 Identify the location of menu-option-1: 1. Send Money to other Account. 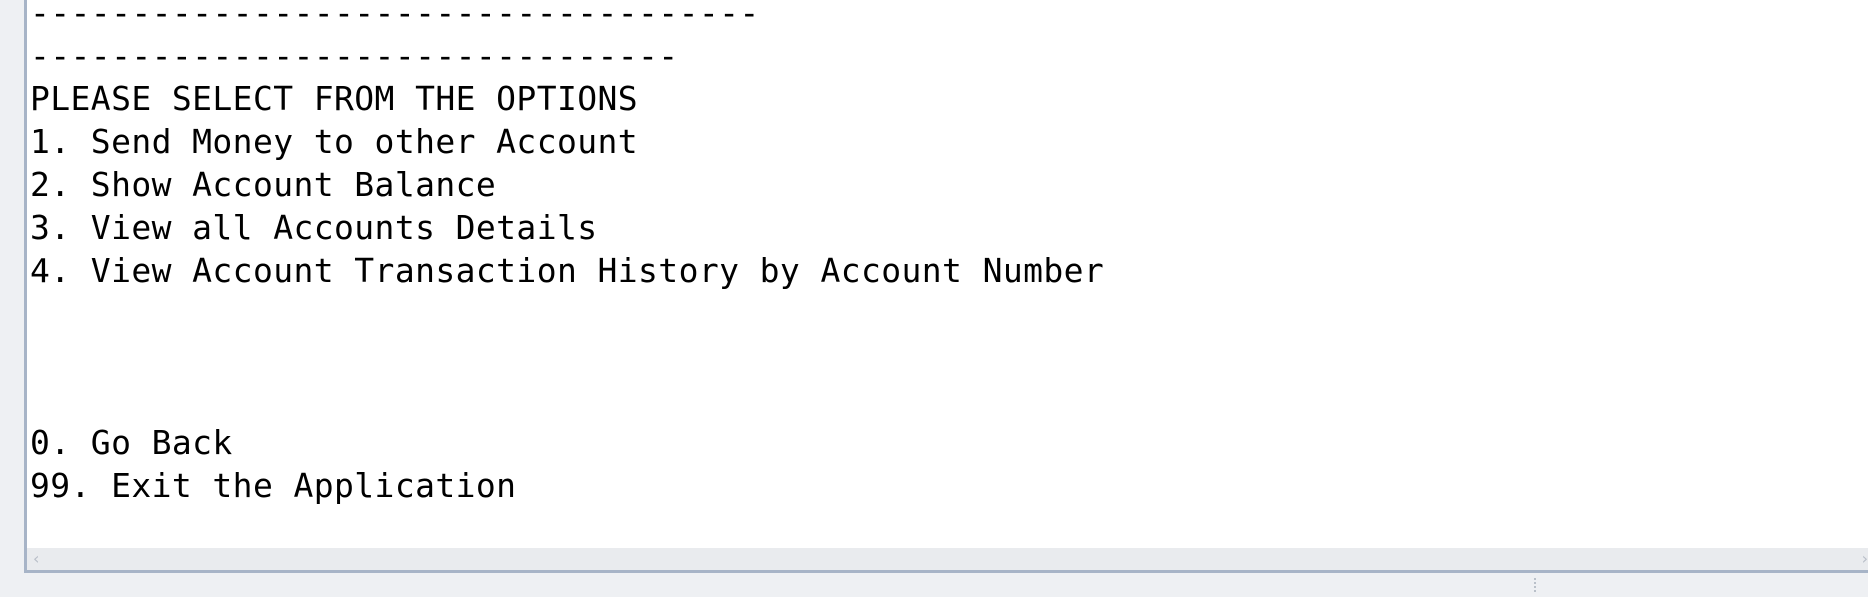
(334, 141).